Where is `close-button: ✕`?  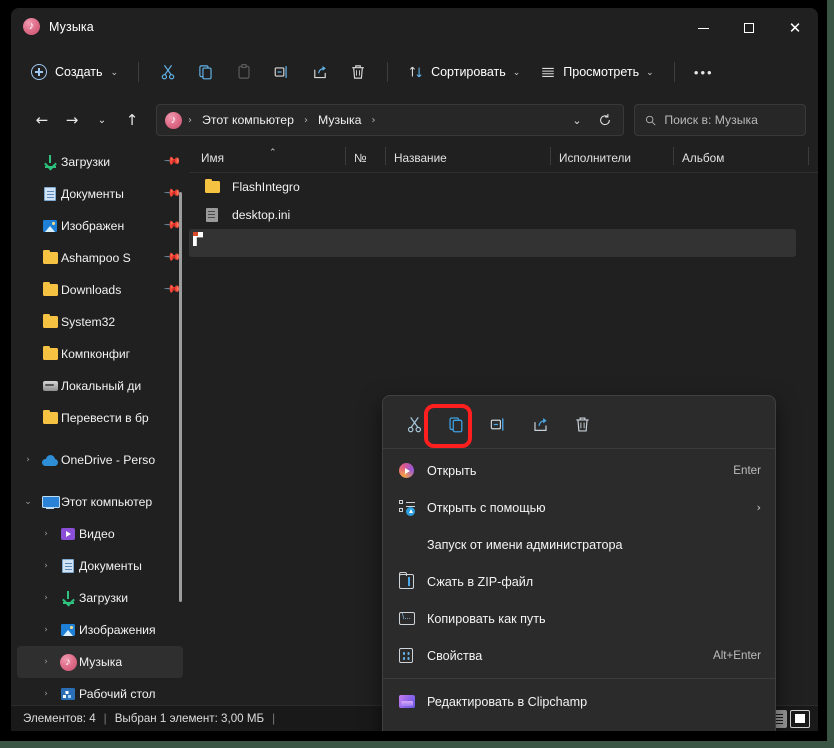
close-button: ✕ is located at coordinates (795, 28).